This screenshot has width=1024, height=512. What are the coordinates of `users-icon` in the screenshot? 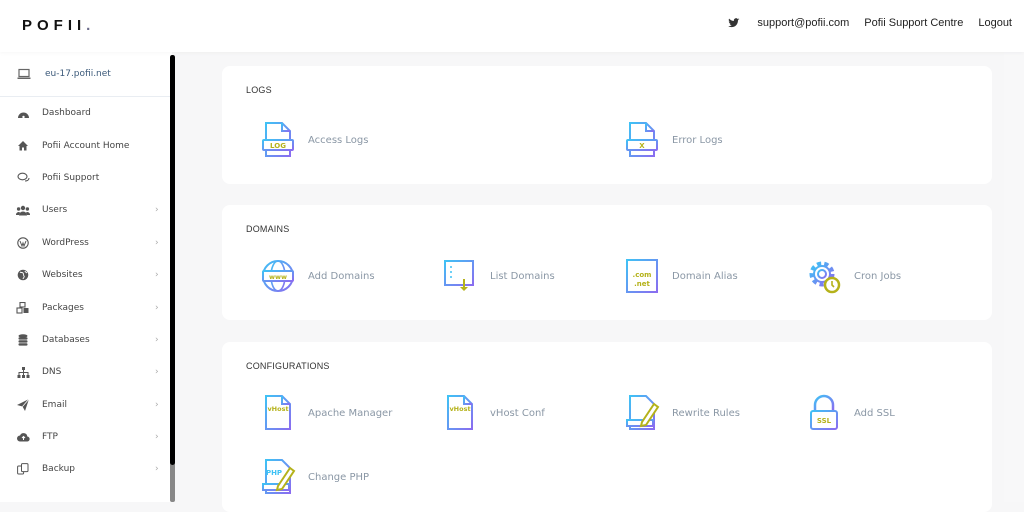 It's located at (23, 210).